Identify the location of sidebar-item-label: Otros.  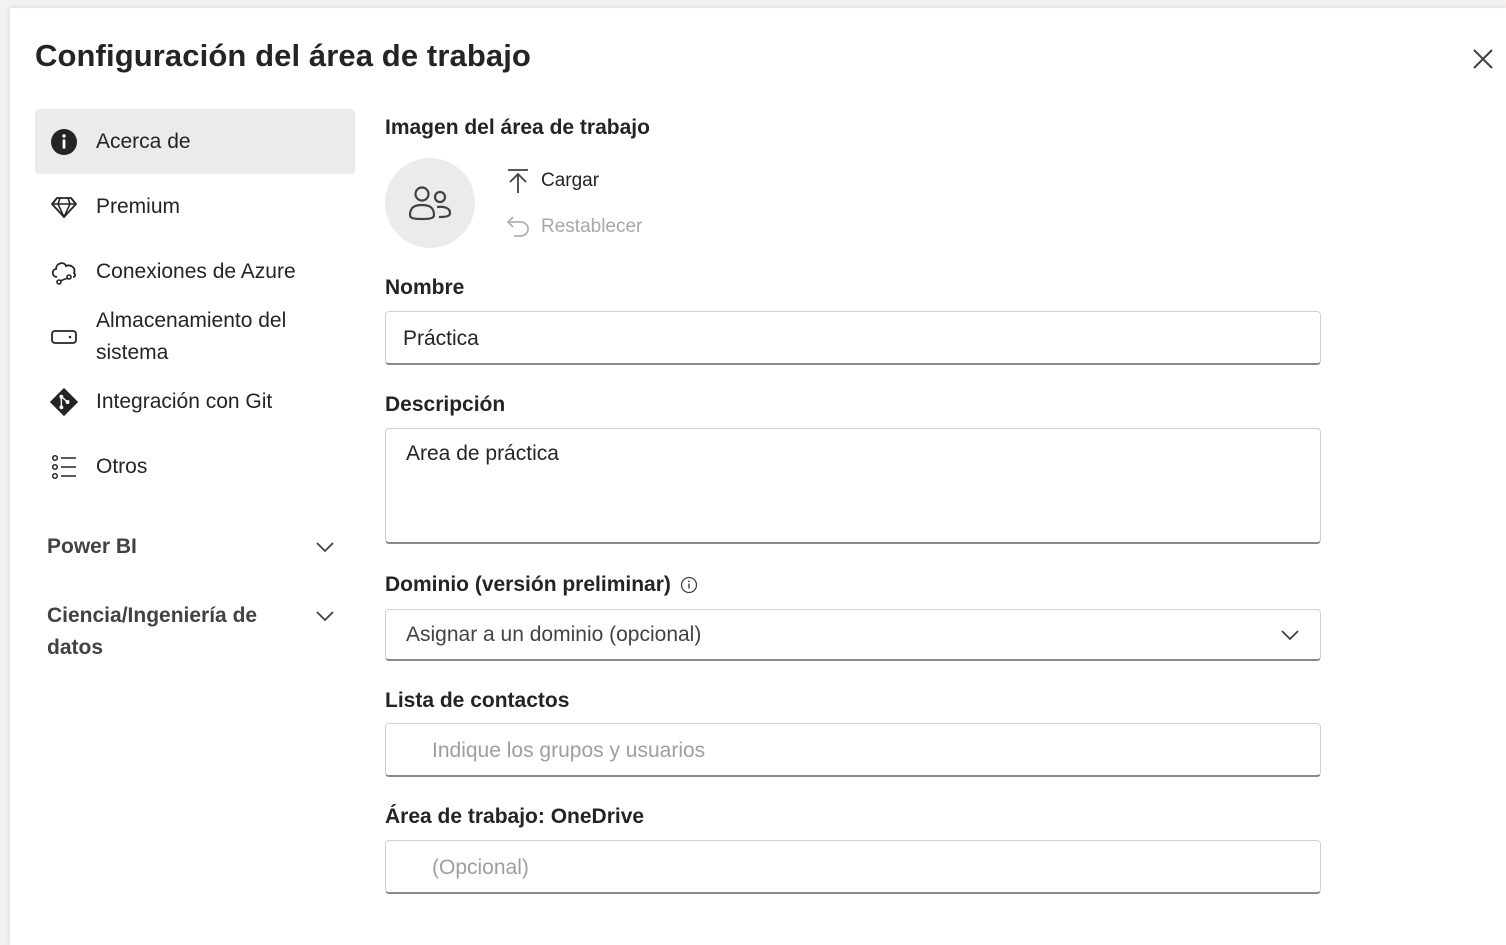
(122, 466).